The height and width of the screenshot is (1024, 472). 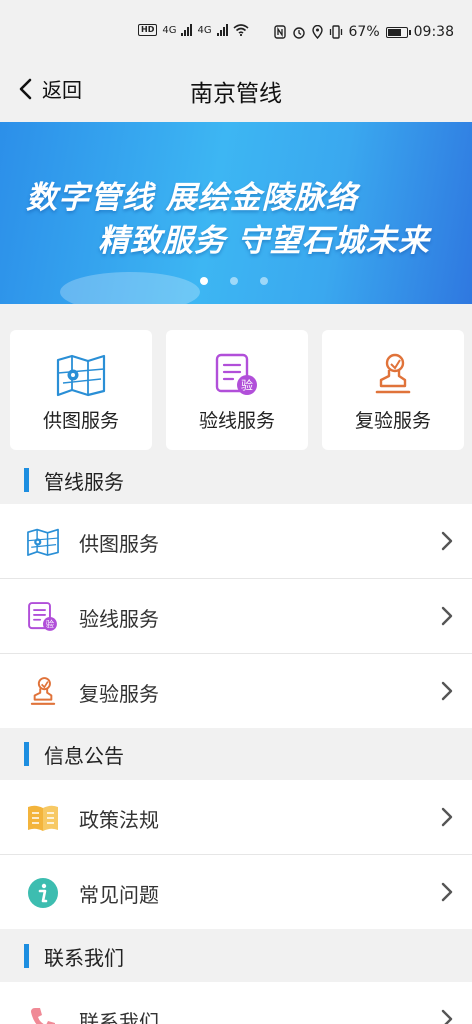 I want to click on card-recheck-service: 复验服务, so click(x=393, y=390).